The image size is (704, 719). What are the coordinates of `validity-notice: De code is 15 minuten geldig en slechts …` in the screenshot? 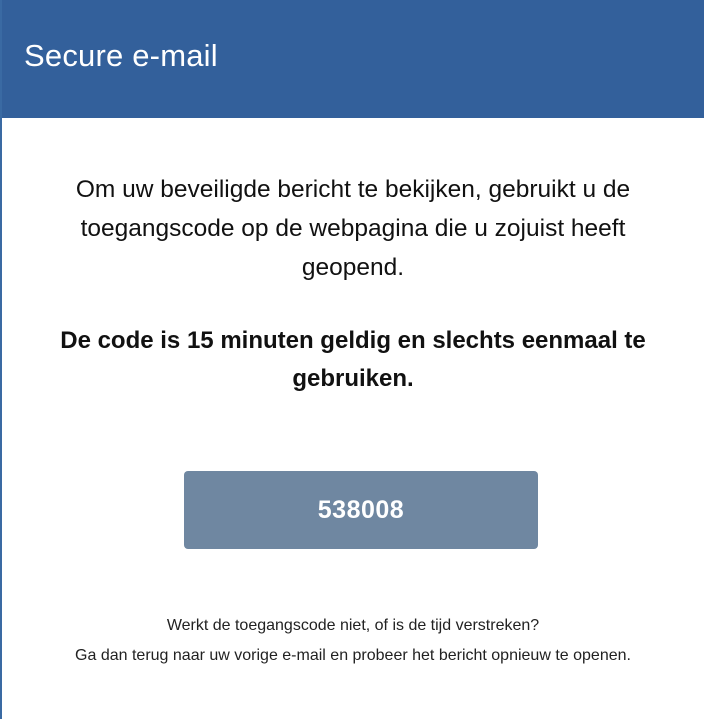 It's located at (353, 359).